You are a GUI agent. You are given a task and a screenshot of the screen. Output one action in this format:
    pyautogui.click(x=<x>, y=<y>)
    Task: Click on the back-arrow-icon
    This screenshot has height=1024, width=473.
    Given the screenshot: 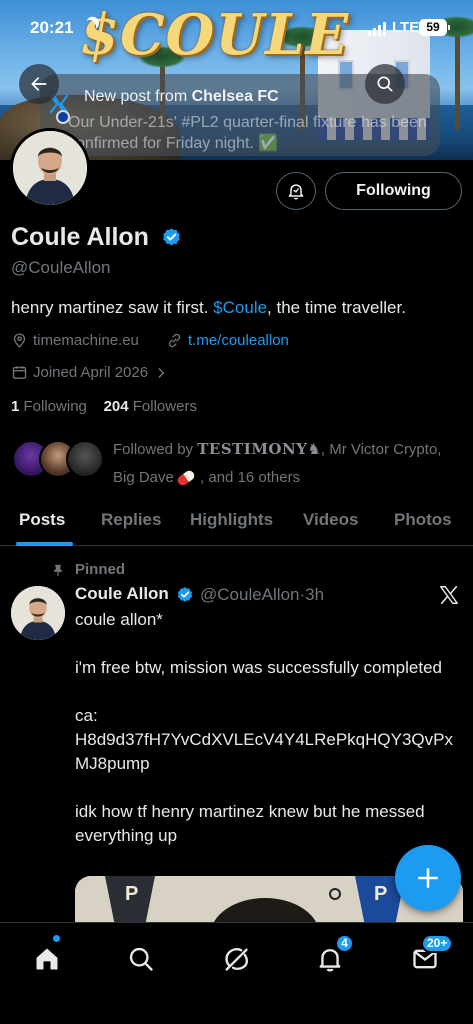 What is the action you would take?
    pyautogui.click(x=39, y=84)
    